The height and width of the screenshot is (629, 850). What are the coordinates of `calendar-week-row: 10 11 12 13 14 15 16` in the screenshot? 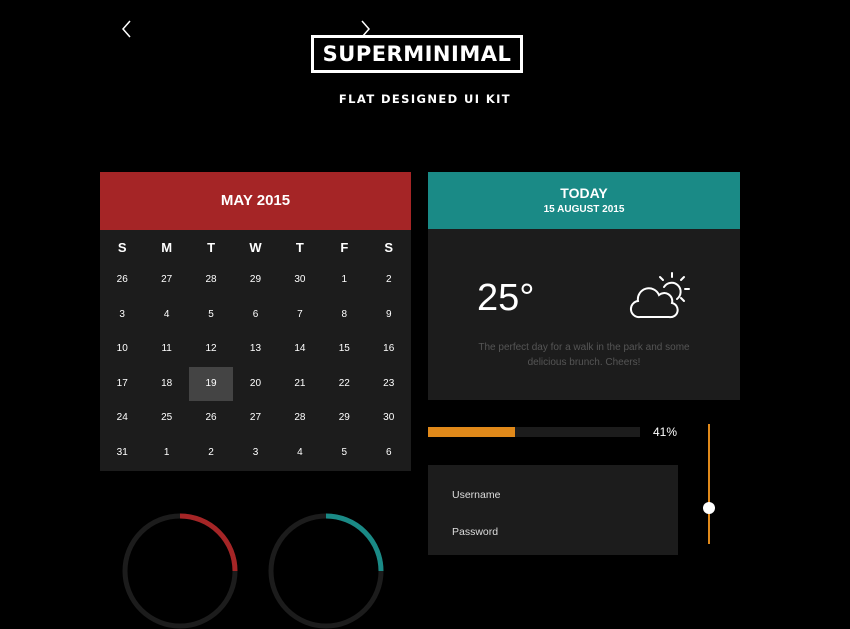 It's located at (255, 349).